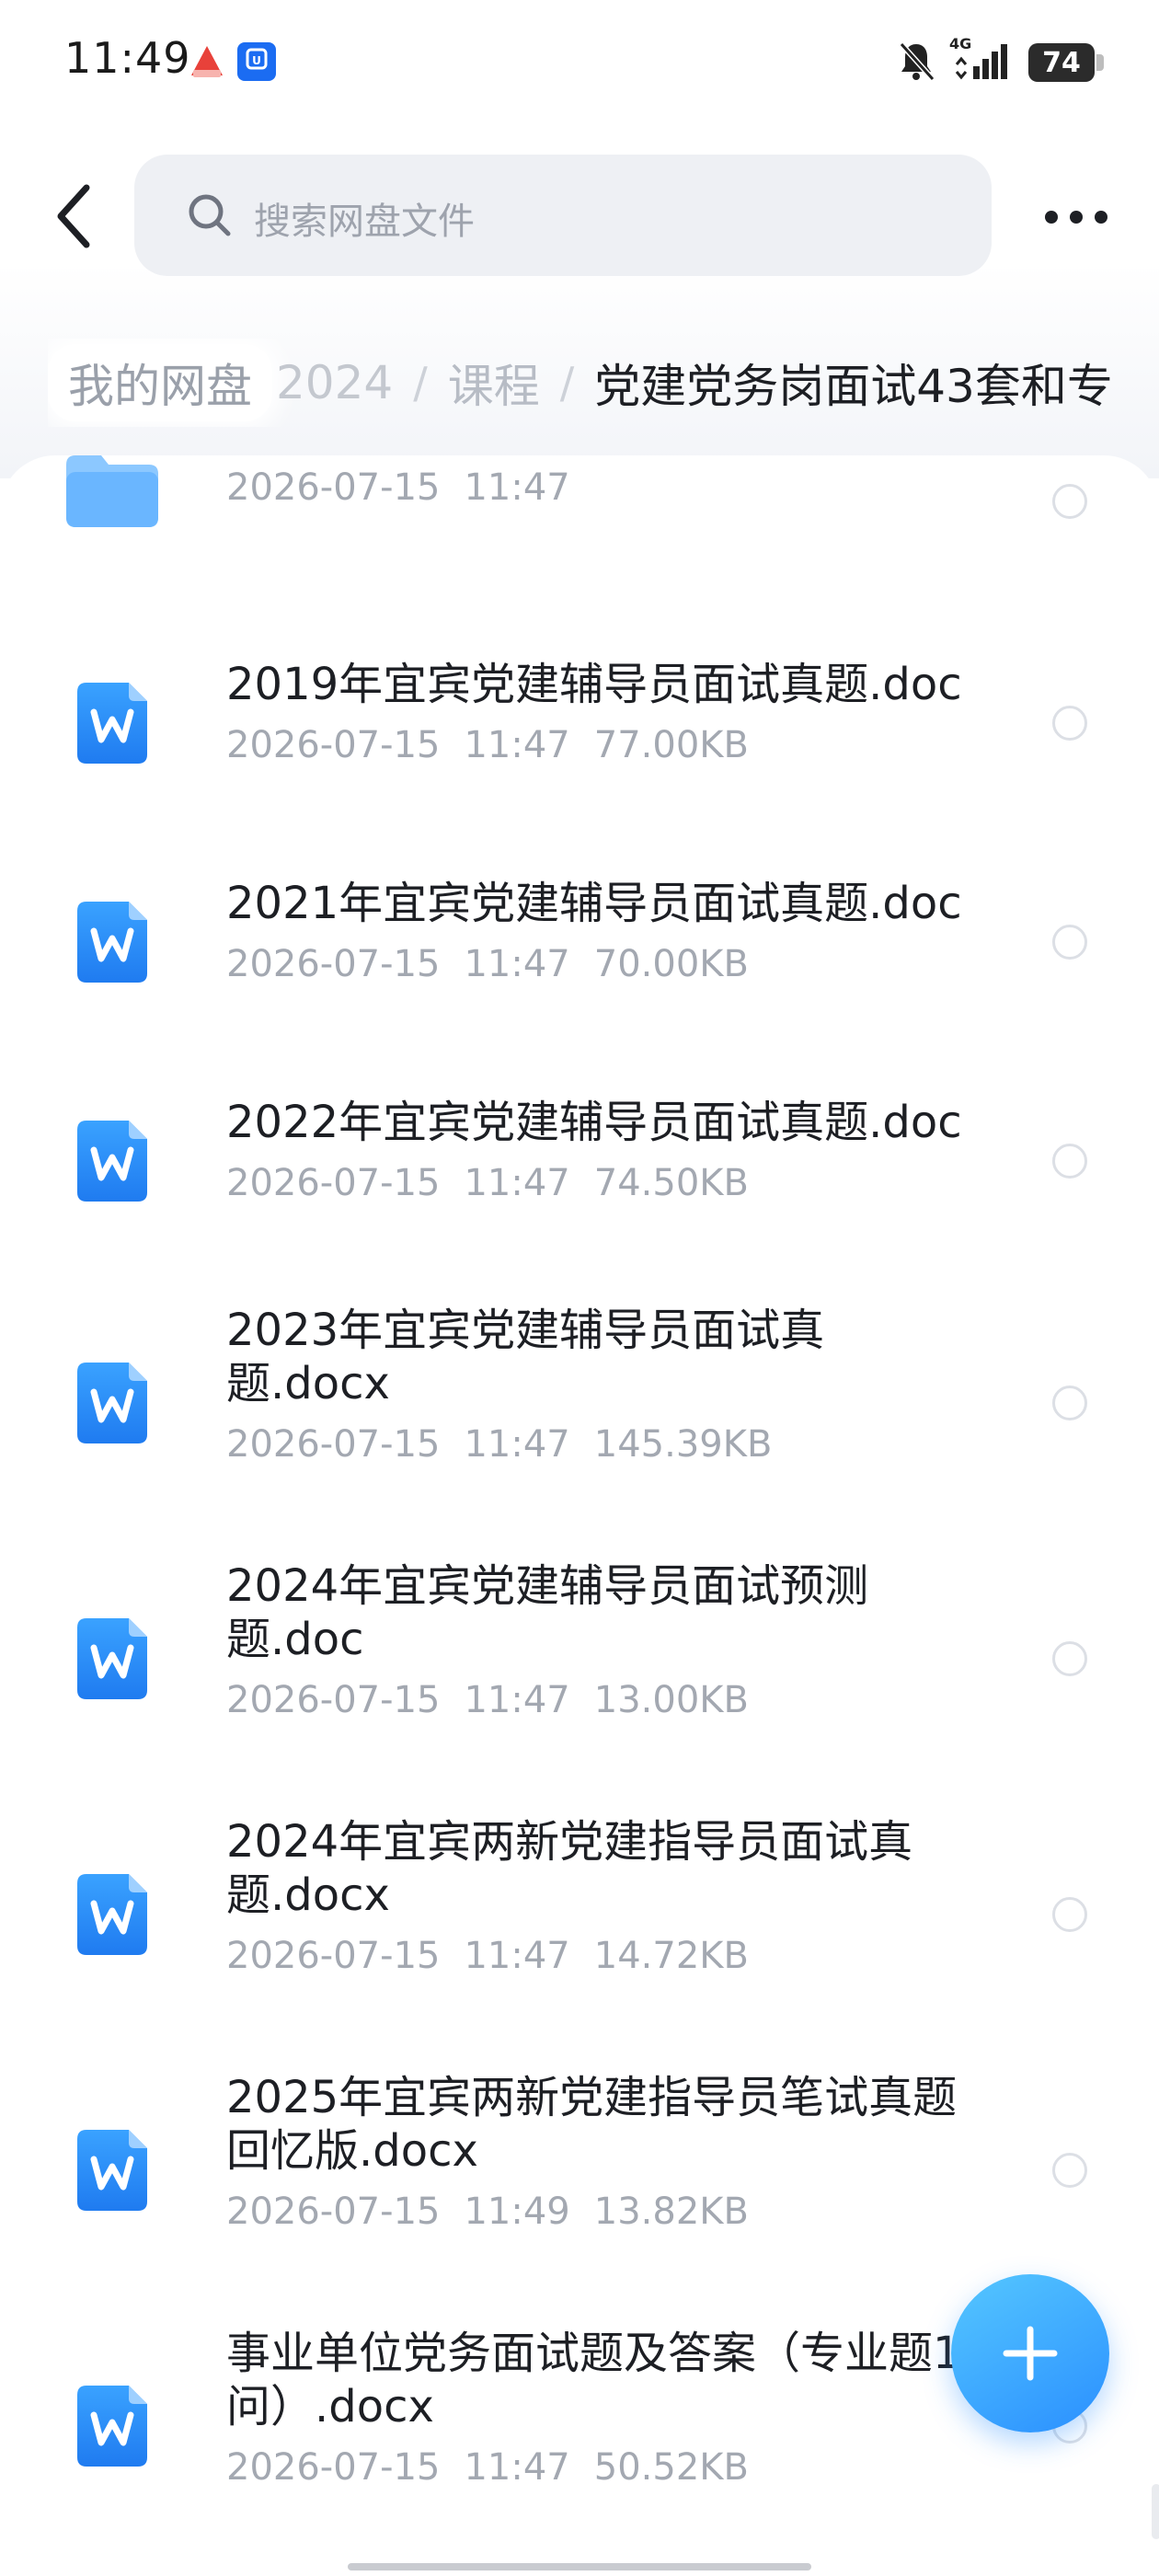 This screenshot has width=1159, height=2576. Describe the element at coordinates (592, 2124) in the screenshot. I see `file-name: 2025年宜宾两新党建指导员笔试真题回忆版.docx` at that location.